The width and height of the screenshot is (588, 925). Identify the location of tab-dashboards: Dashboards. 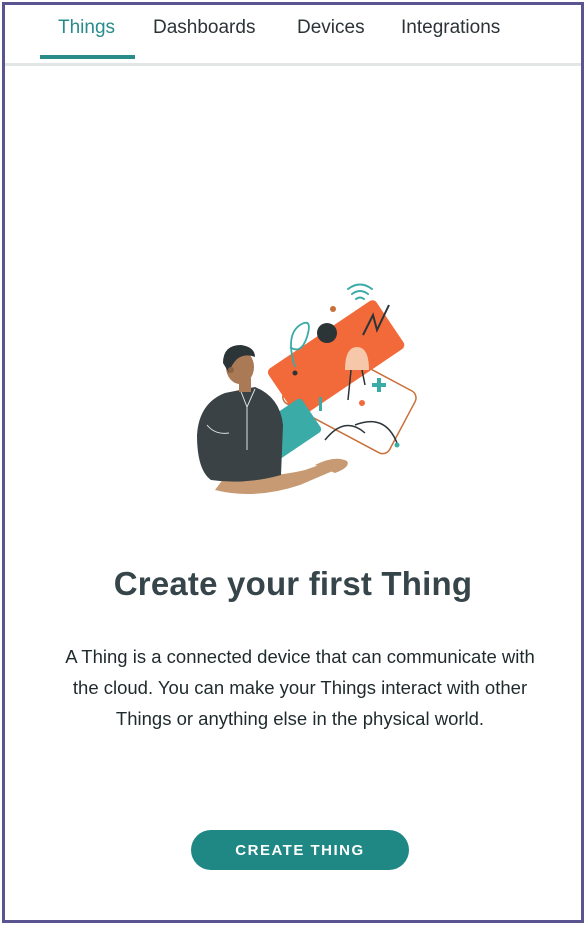
(204, 32).